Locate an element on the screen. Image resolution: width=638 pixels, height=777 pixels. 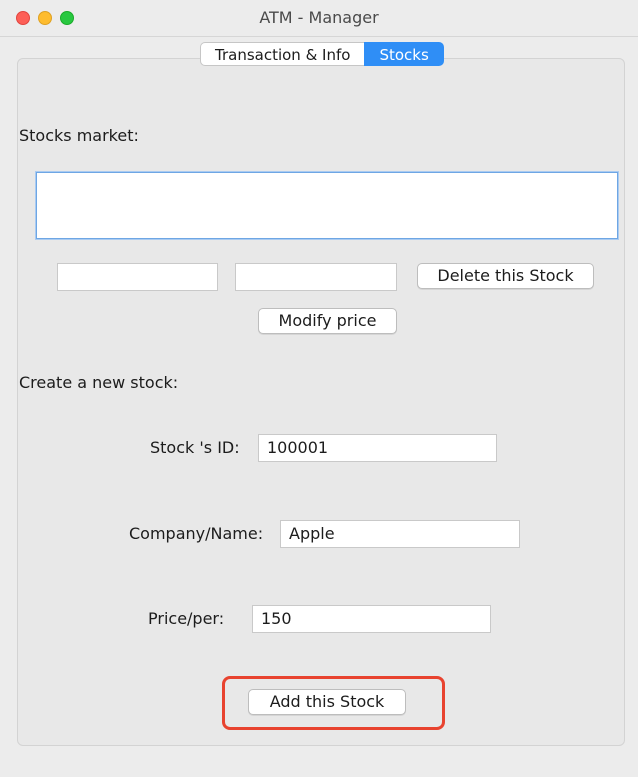
stocks-market-heading: Stocks market: is located at coordinates (79, 135).